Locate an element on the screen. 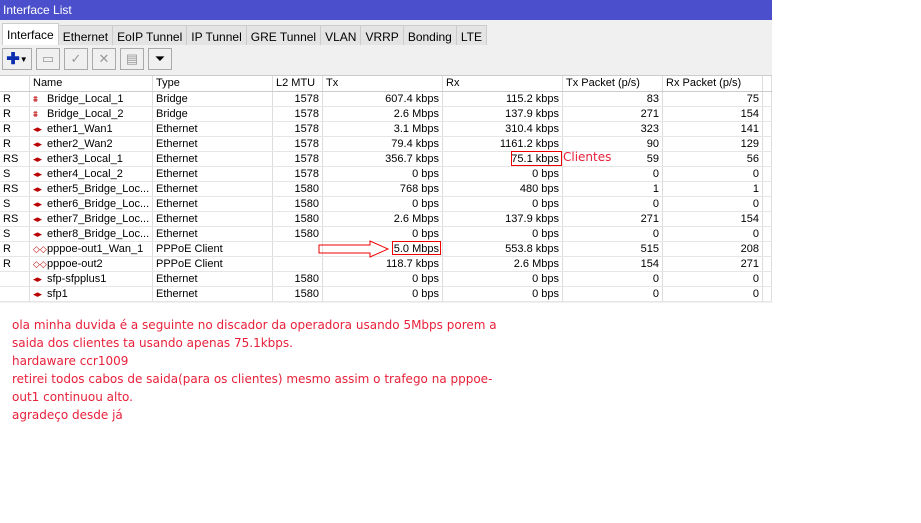  filter-button: ⏷ is located at coordinates (160, 59).